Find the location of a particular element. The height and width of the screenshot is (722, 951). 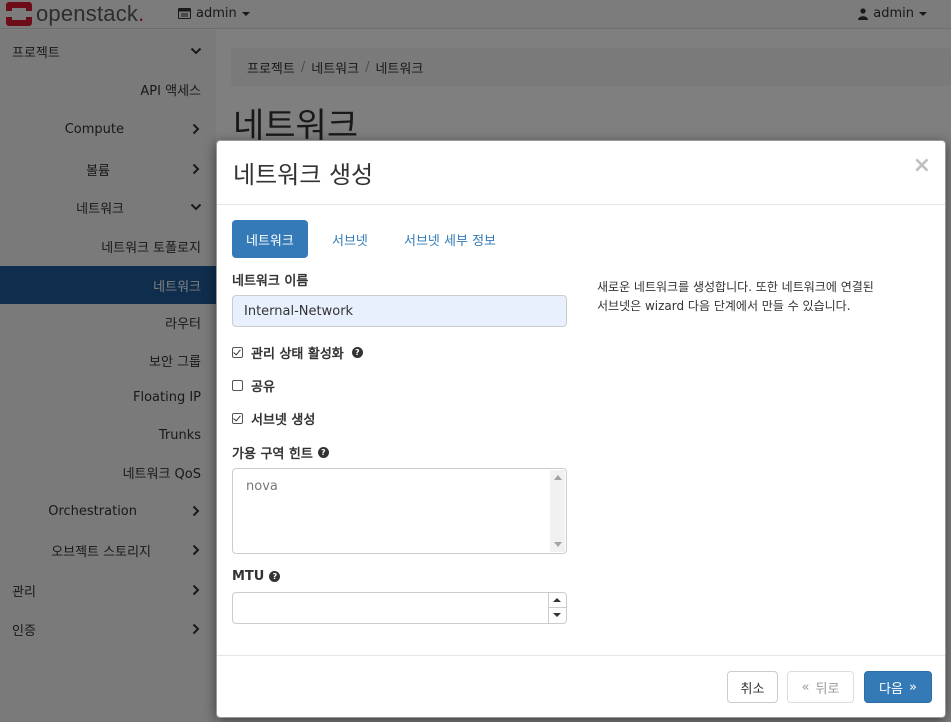

next-button: 다음 » is located at coordinates (898, 687).